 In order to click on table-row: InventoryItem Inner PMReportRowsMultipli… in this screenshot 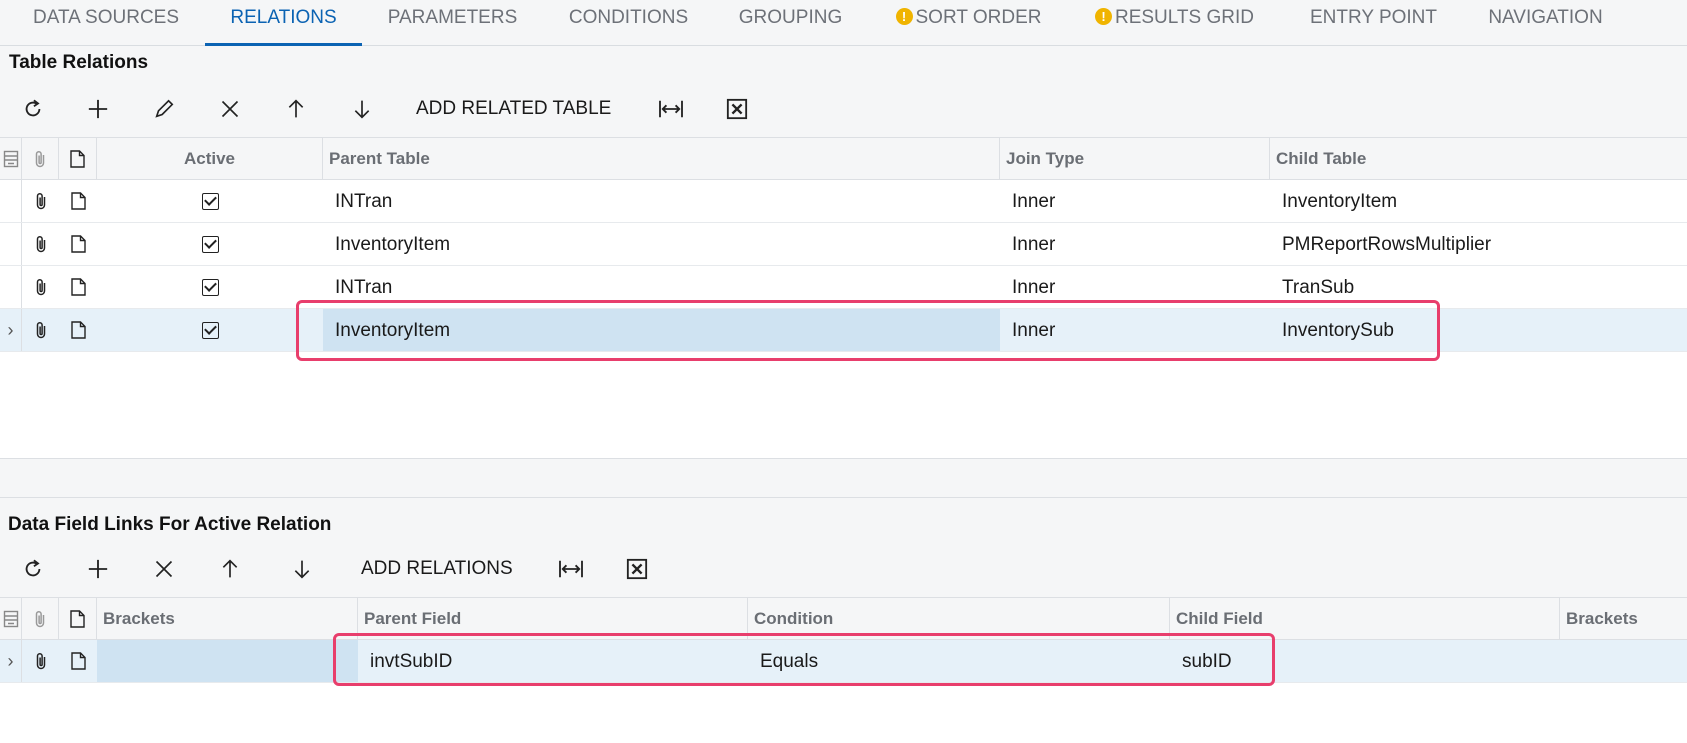, I will do `click(843, 244)`.